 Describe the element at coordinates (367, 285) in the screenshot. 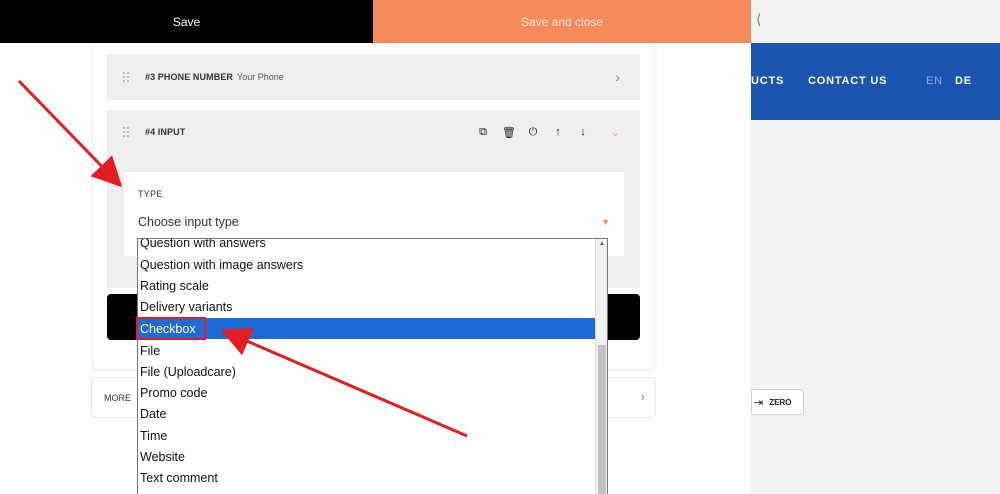

I see `option-rating-scale: Rating scale` at that location.